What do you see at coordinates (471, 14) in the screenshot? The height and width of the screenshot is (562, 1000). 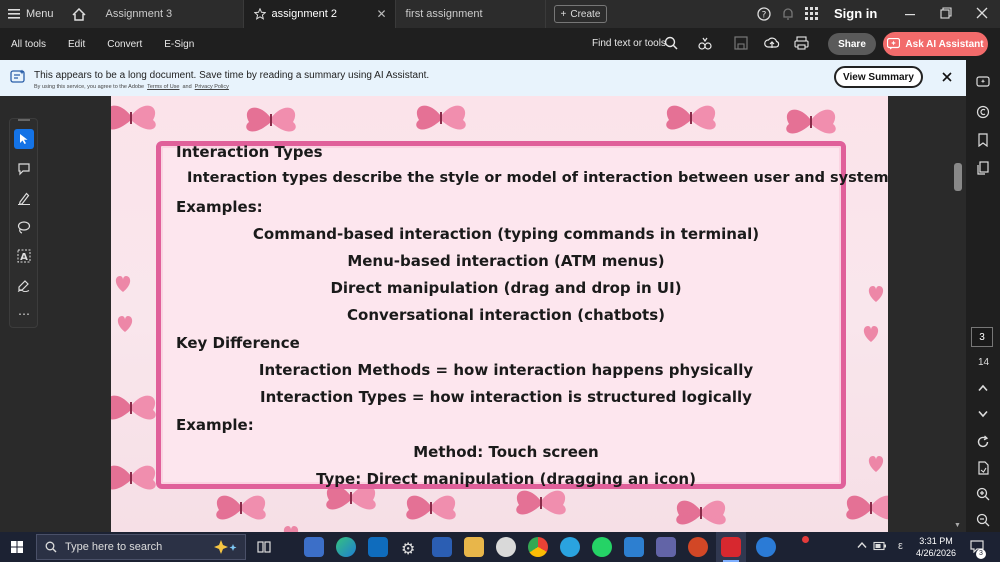 I see `tab-first-assignment: first assignment` at bounding box center [471, 14].